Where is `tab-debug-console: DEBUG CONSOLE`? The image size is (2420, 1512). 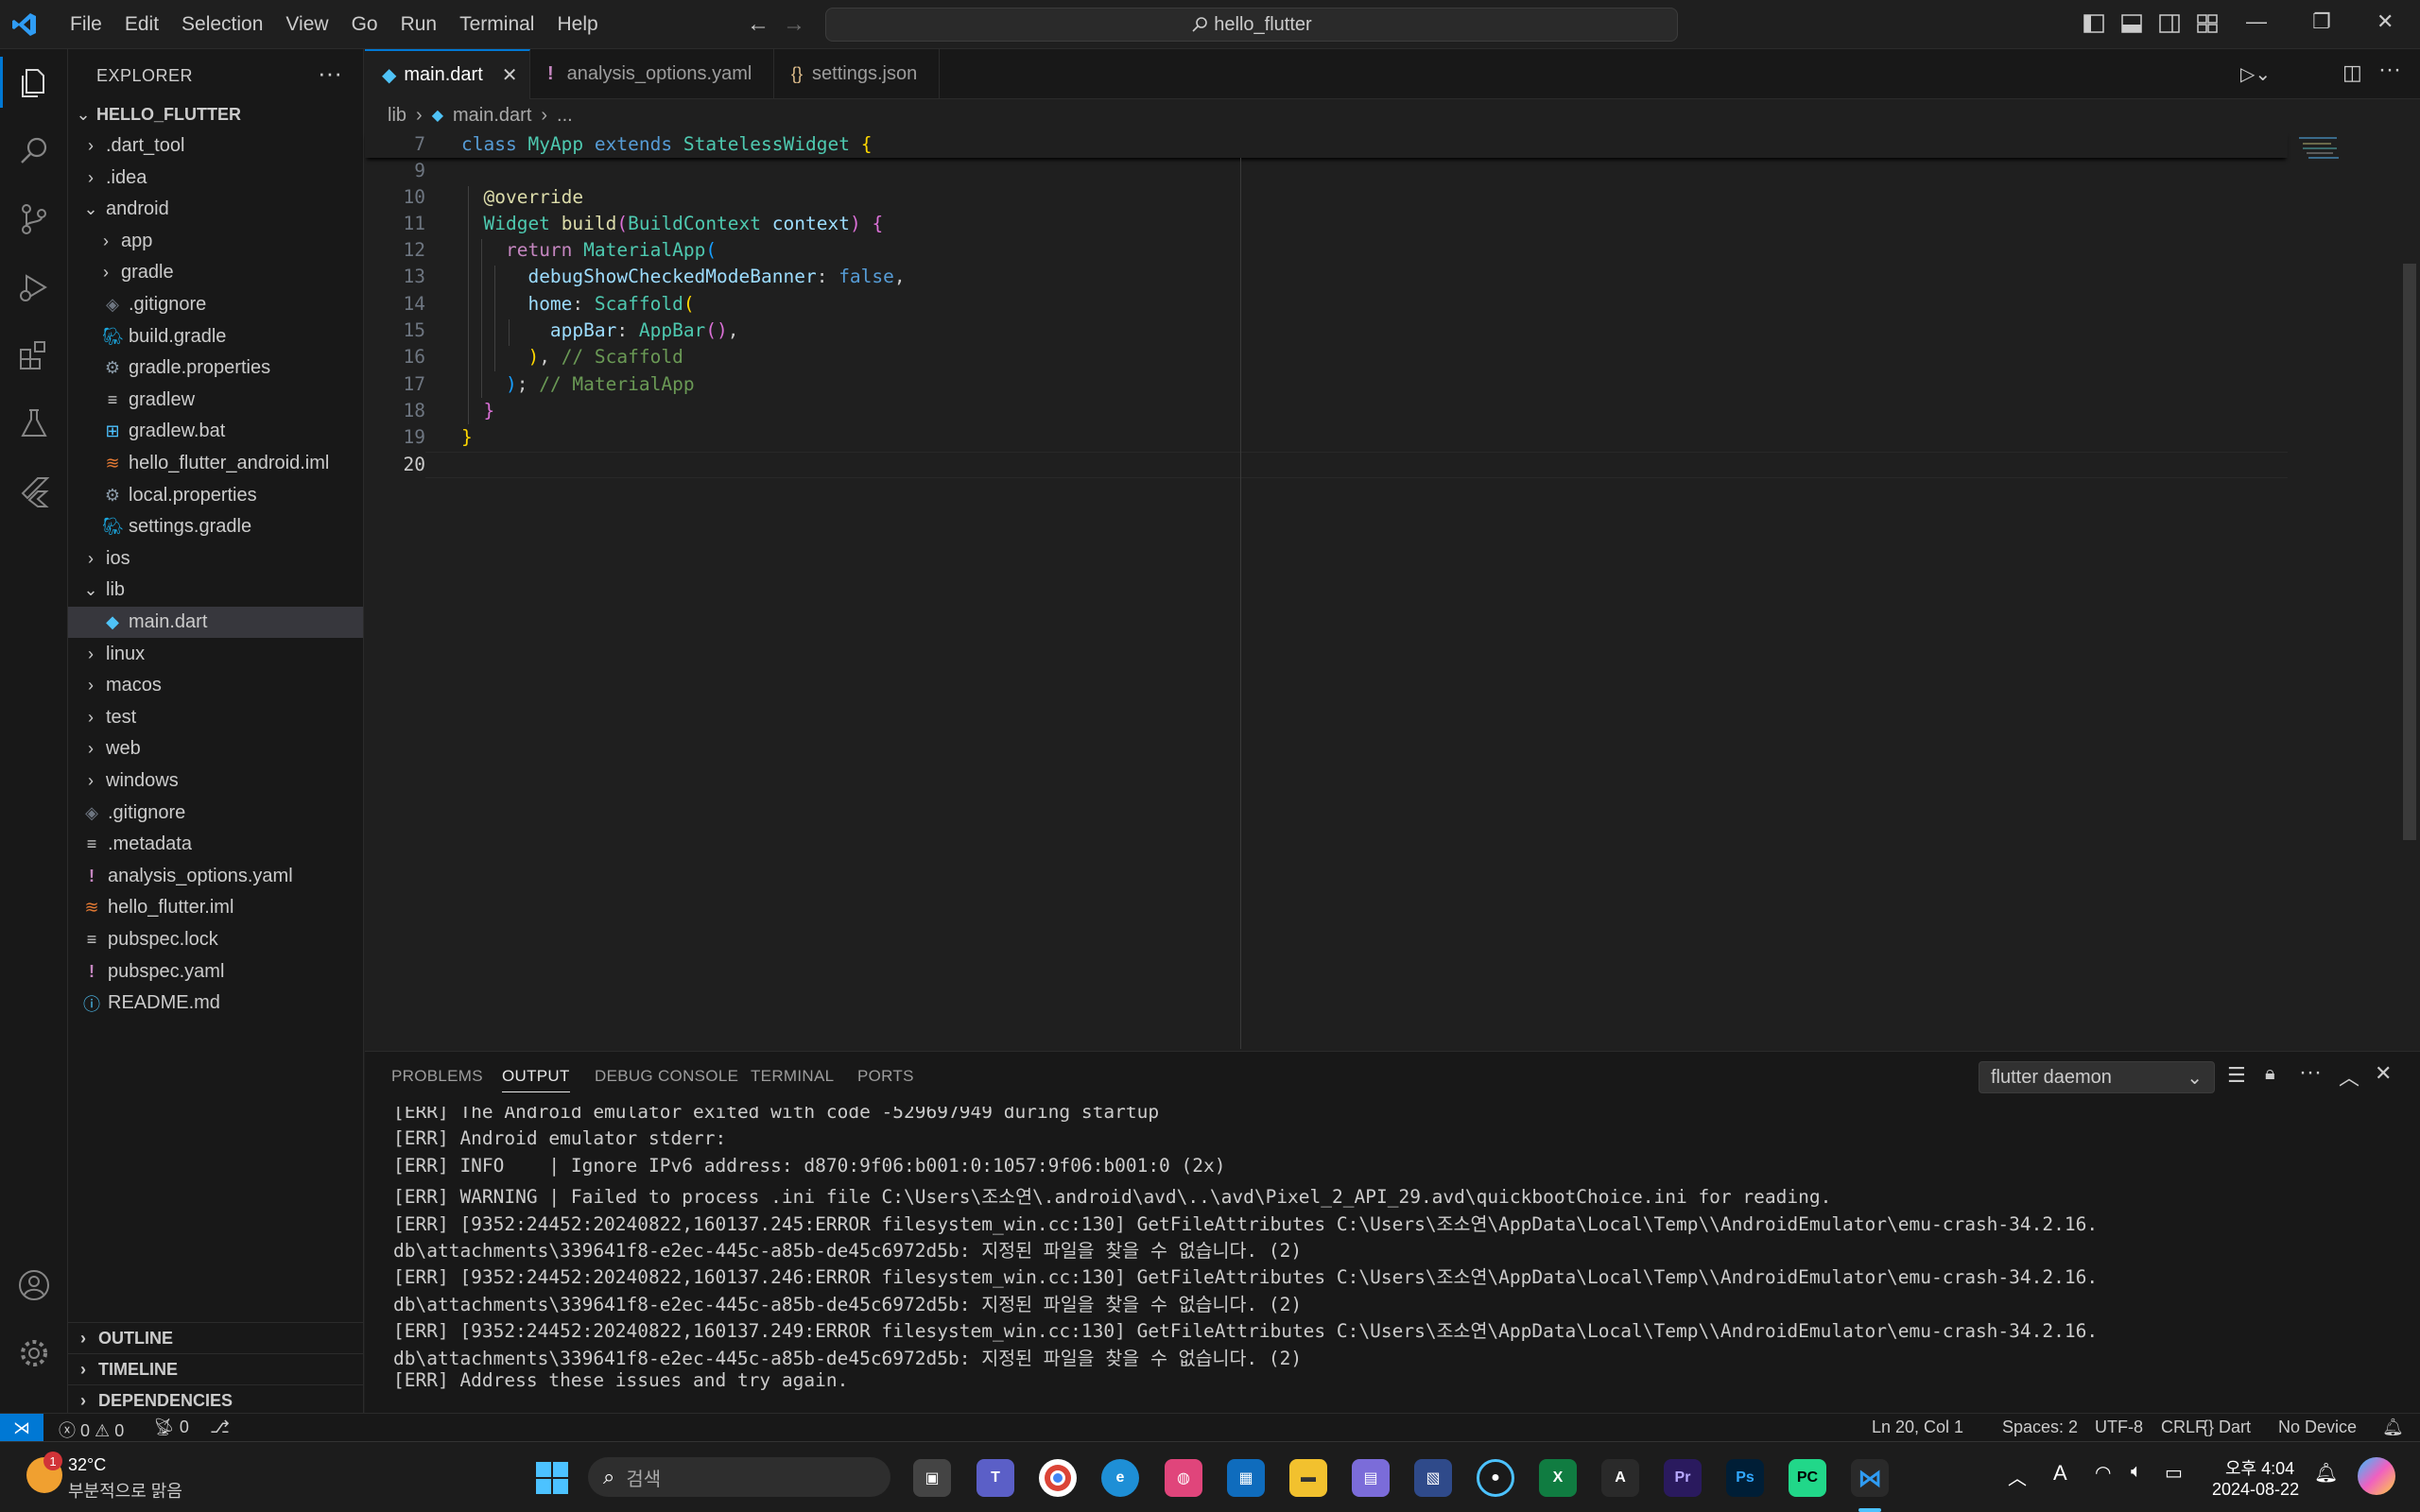 tab-debug-console: DEBUG CONSOLE is located at coordinates (666, 1076).